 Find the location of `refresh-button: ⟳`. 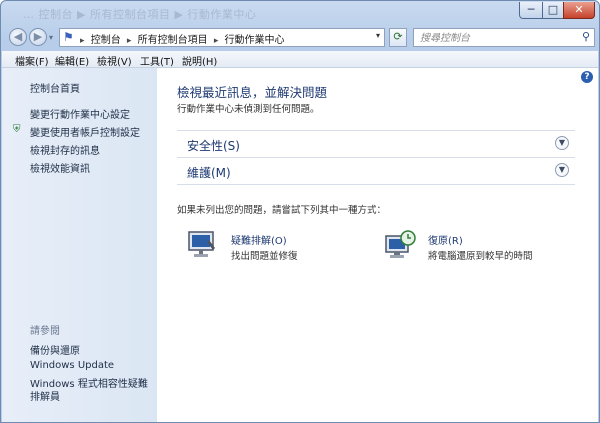

refresh-button: ⟳ is located at coordinates (398, 37).